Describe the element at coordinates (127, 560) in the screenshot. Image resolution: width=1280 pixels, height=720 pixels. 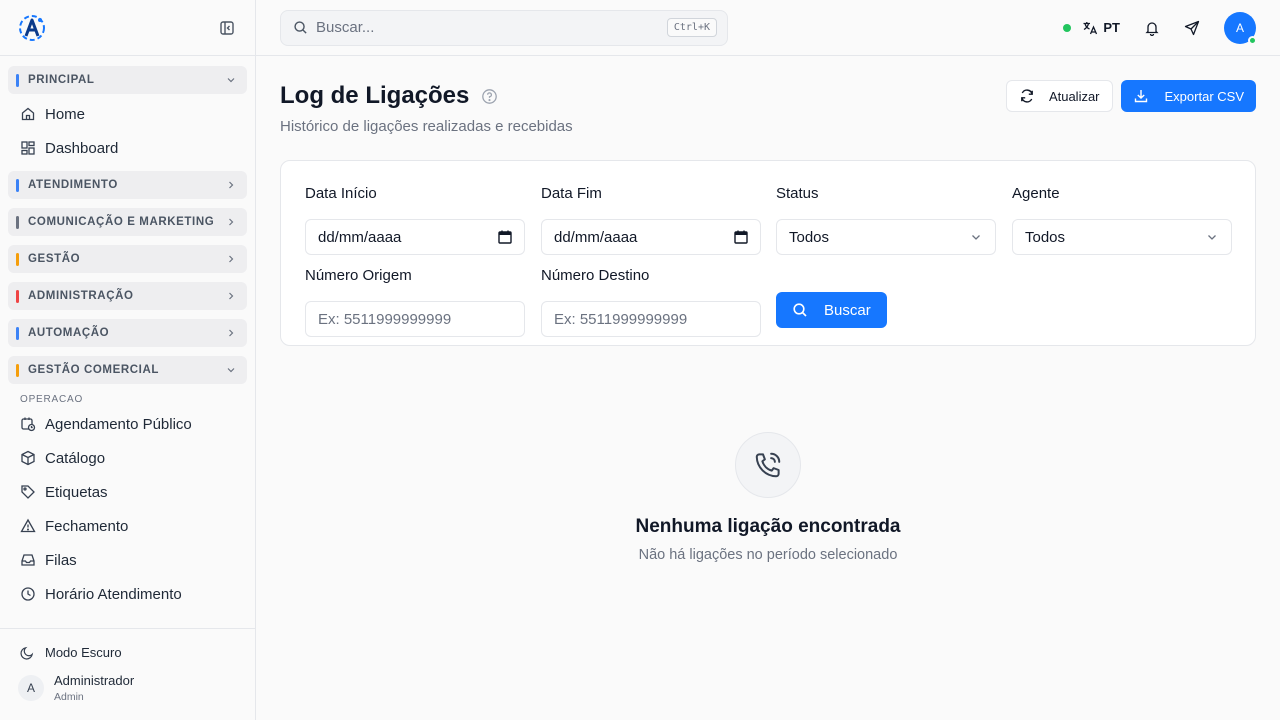
I see `sidebar-item-filas: Filas` at that location.